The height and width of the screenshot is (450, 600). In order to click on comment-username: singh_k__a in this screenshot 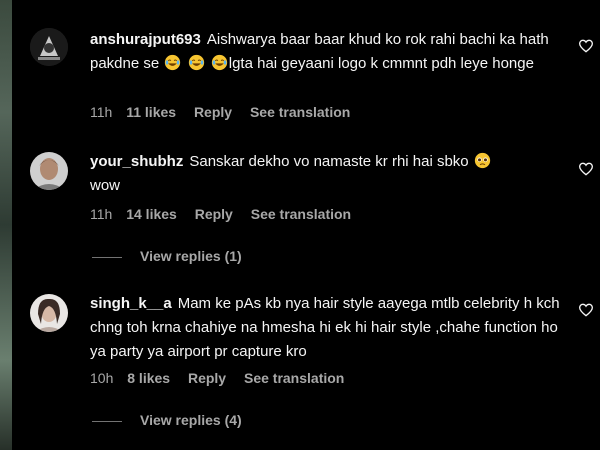, I will do `click(131, 303)`.